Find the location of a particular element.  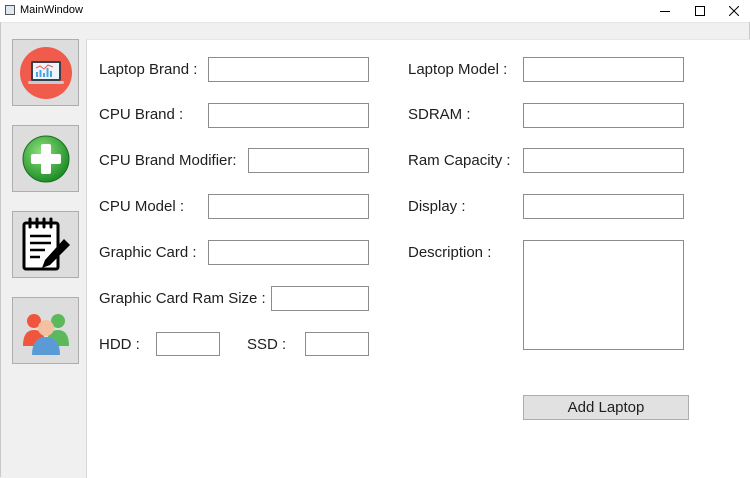

close-icon is located at coordinates (734, 11).